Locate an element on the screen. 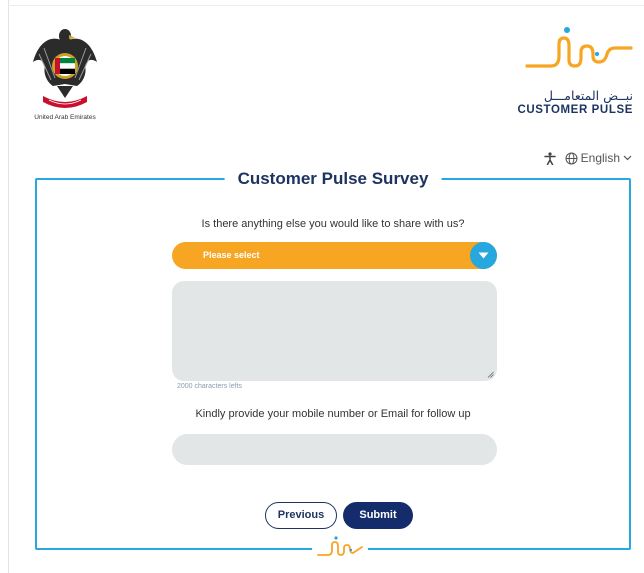 The image size is (644, 573). select-placeholder: Please select is located at coordinates (231, 255).